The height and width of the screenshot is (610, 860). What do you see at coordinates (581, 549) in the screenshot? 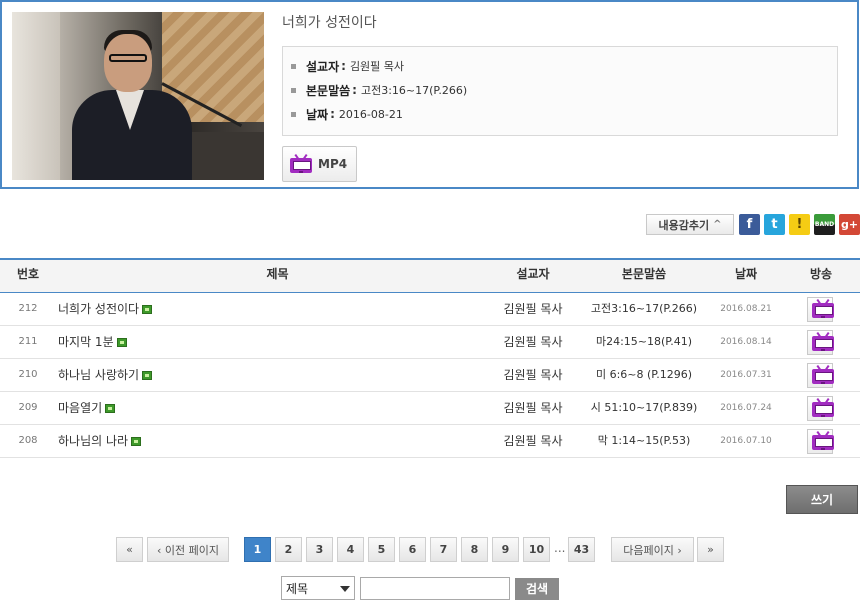
I see `page-last-number: 43` at bounding box center [581, 549].